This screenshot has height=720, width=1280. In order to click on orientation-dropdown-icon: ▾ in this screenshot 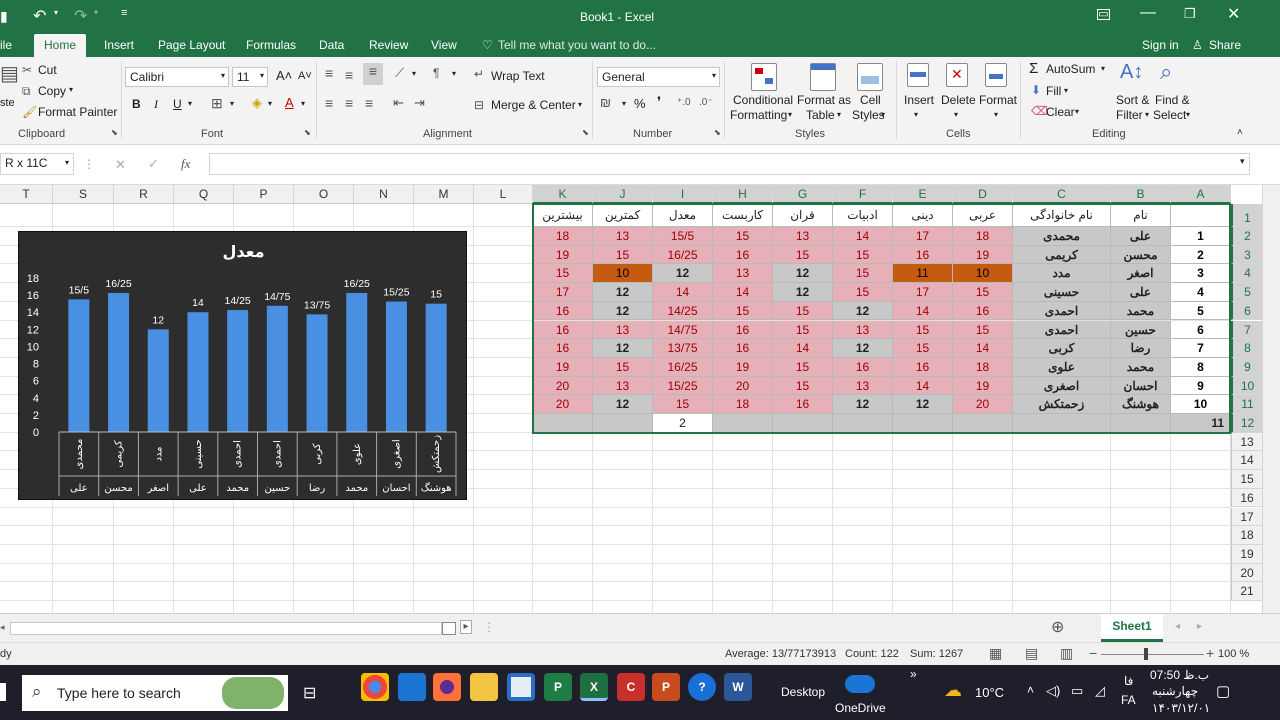, I will do `click(414, 73)`.